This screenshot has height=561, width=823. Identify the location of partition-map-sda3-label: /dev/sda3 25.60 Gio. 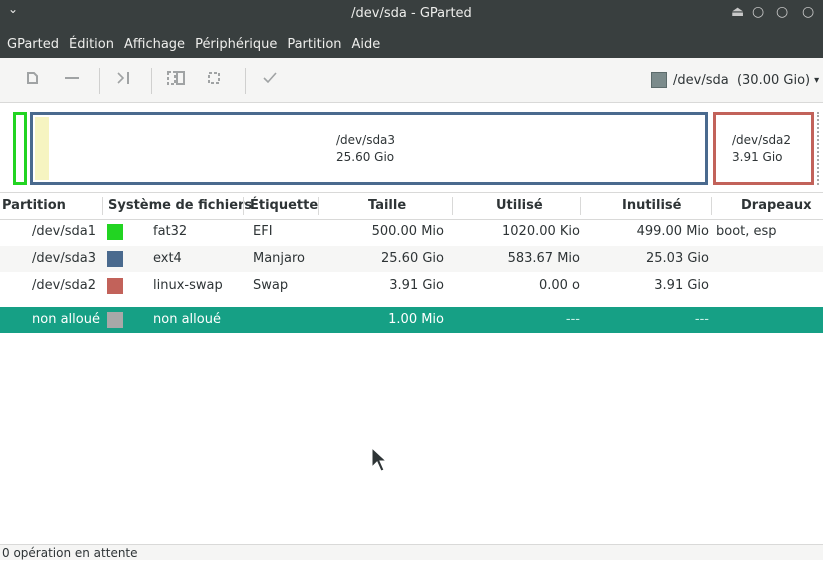
(365, 149).